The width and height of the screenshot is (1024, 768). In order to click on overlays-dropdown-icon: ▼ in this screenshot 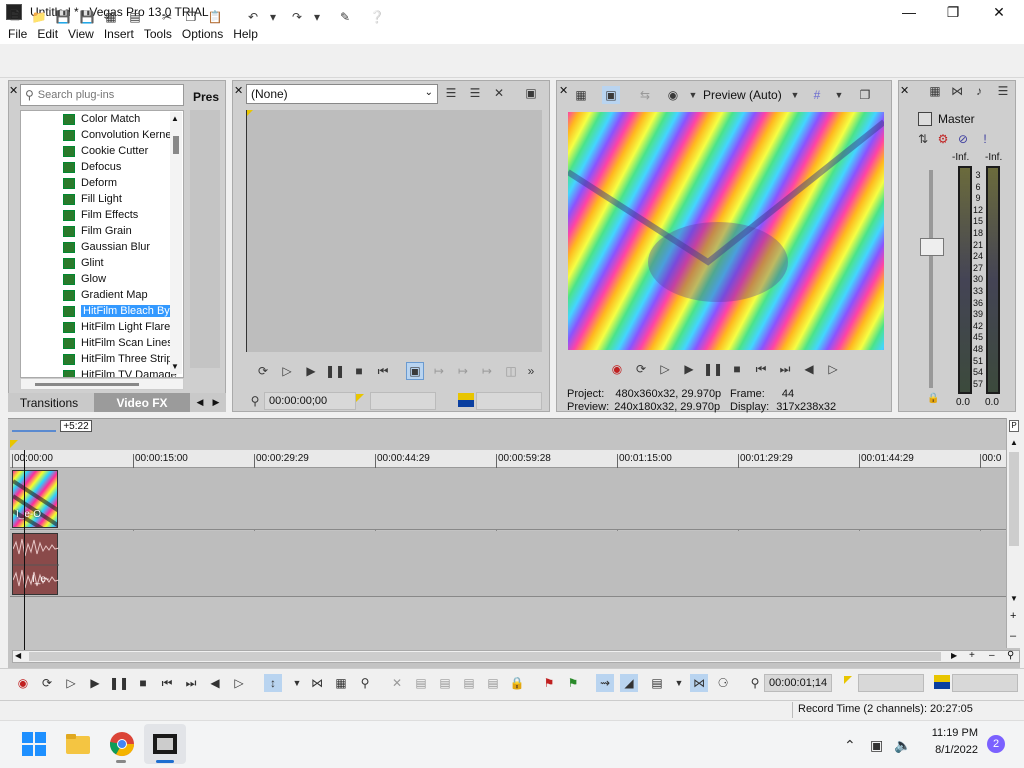, I will do `click(839, 95)`.